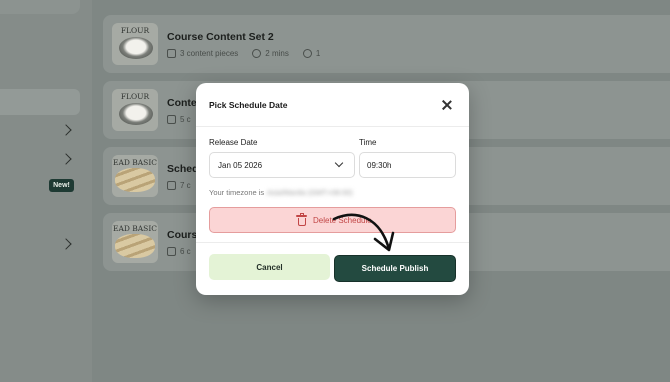 This screenshot has width=670, height=382. What do you see at coordinates (209, 53) in the screenshot?
I see `content-pieces-count: 3 content pieces` at bounding box center [209, 53].